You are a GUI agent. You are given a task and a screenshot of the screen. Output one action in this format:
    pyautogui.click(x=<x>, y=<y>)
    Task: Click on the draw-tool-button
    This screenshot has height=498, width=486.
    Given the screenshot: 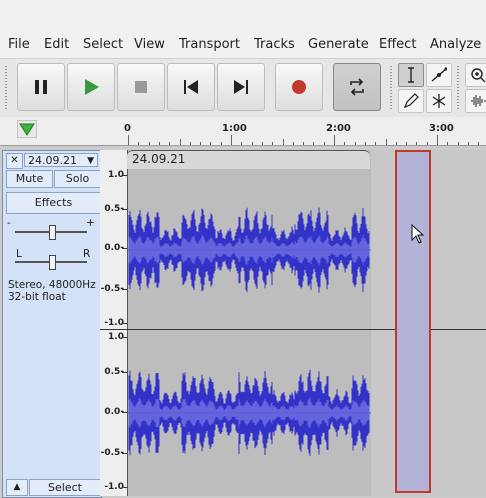 What is the action you would take?
    pyautogui.click(x=411, y=101)
    